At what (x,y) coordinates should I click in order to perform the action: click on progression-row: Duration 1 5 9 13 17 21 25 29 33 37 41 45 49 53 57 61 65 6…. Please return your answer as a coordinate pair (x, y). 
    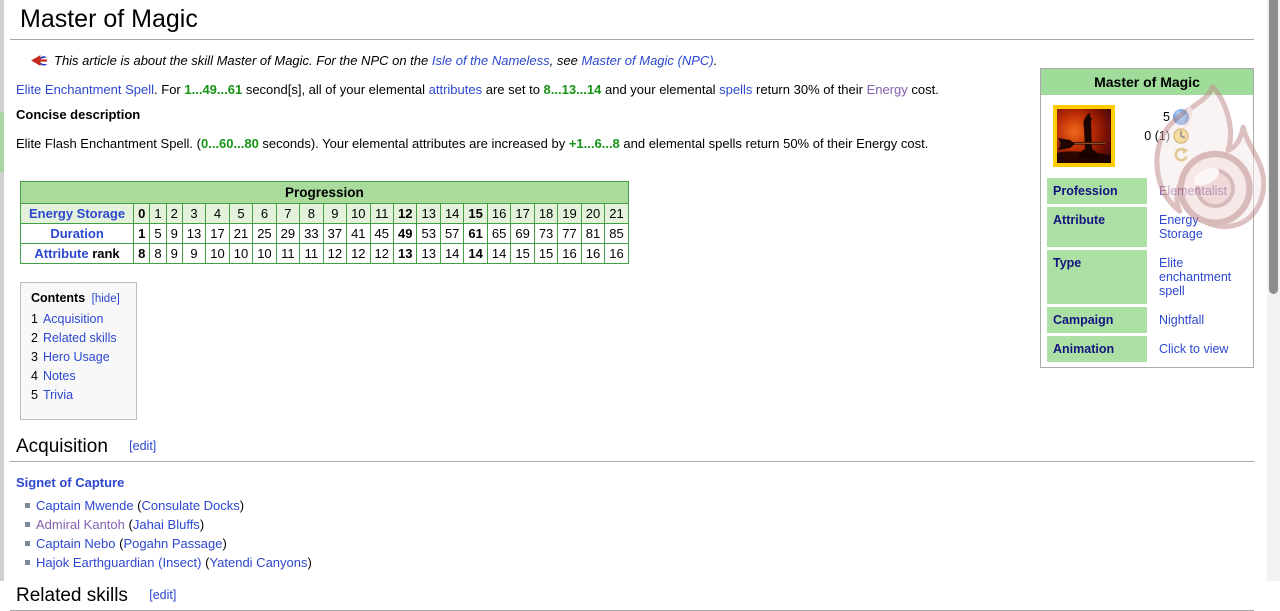
    Looking at the image, I should click on (324, 233).